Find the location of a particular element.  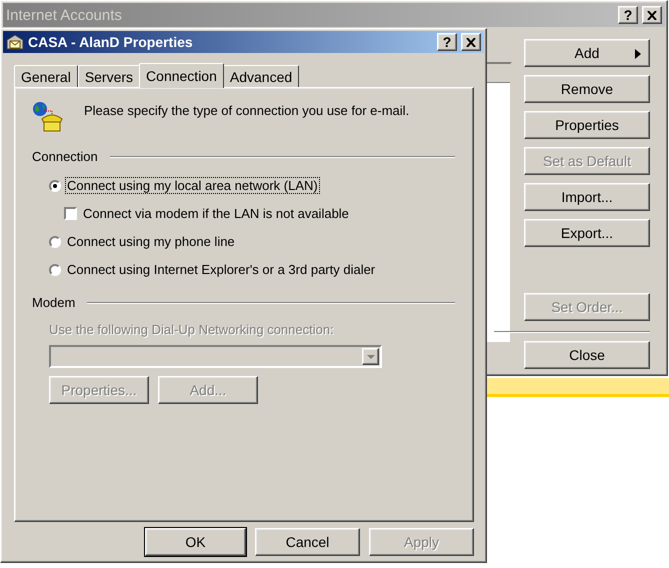

account-button: Add is located at coordinates (587, 53).